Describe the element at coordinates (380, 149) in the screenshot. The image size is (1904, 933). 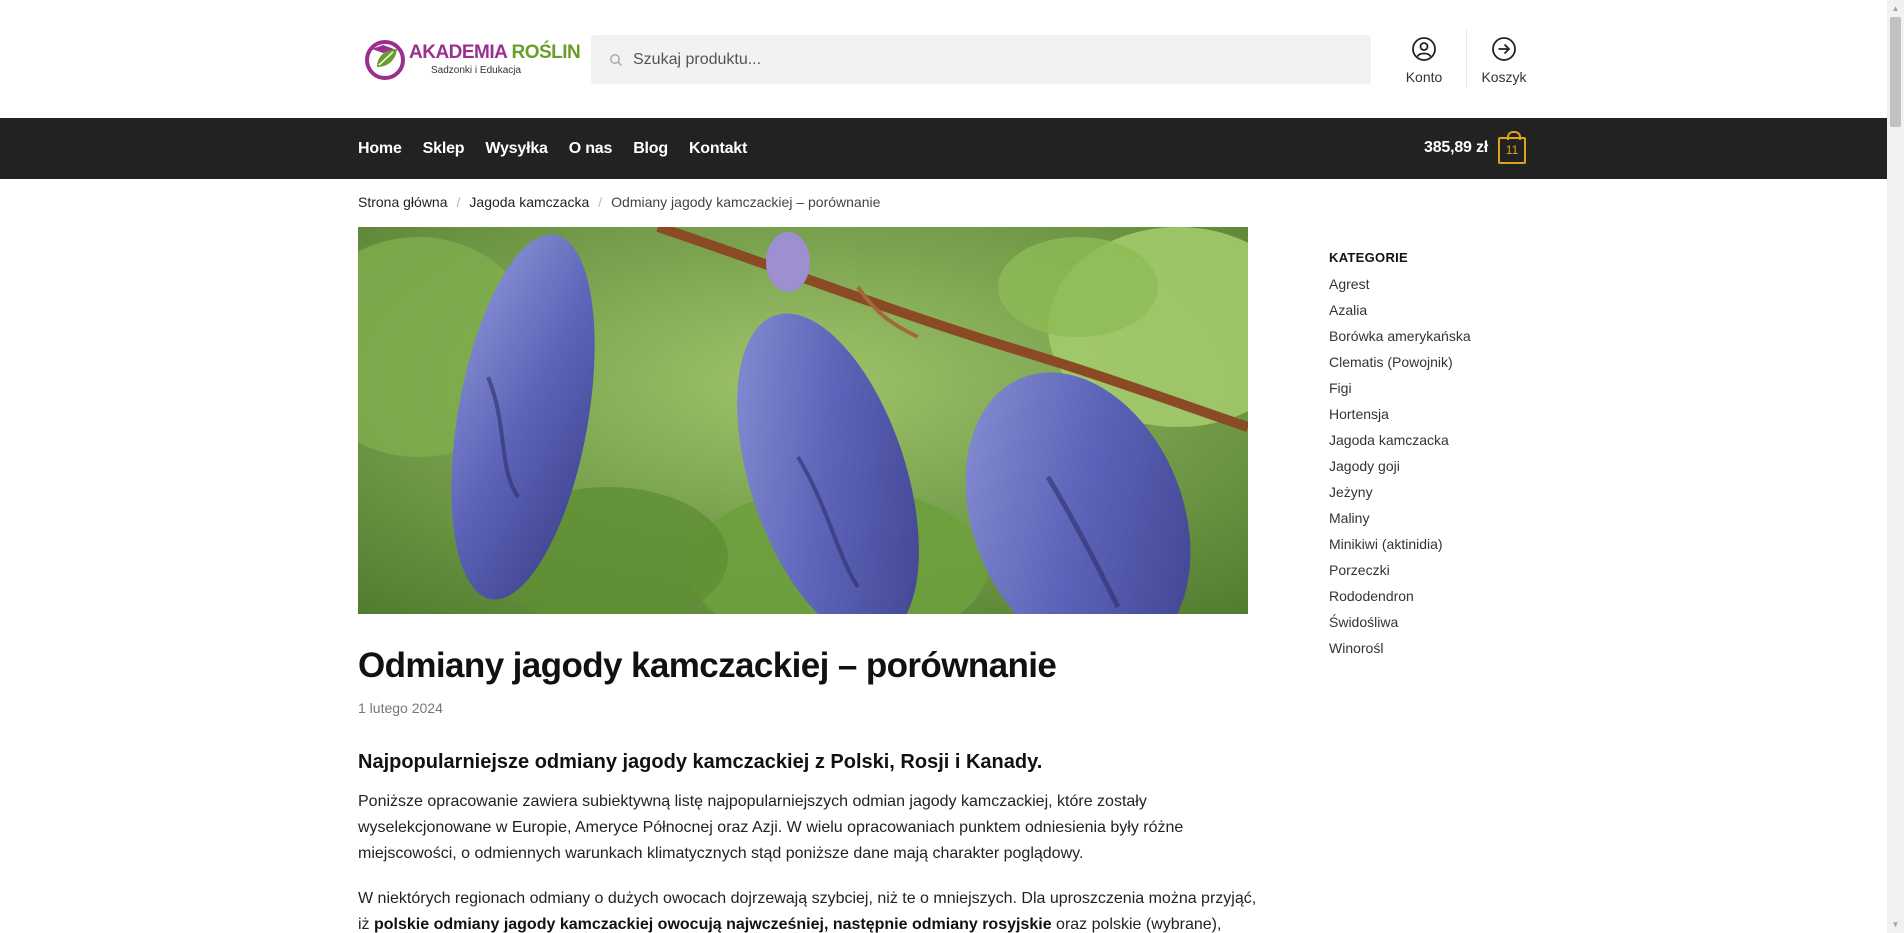
I see `nav-home: Home` at that location.